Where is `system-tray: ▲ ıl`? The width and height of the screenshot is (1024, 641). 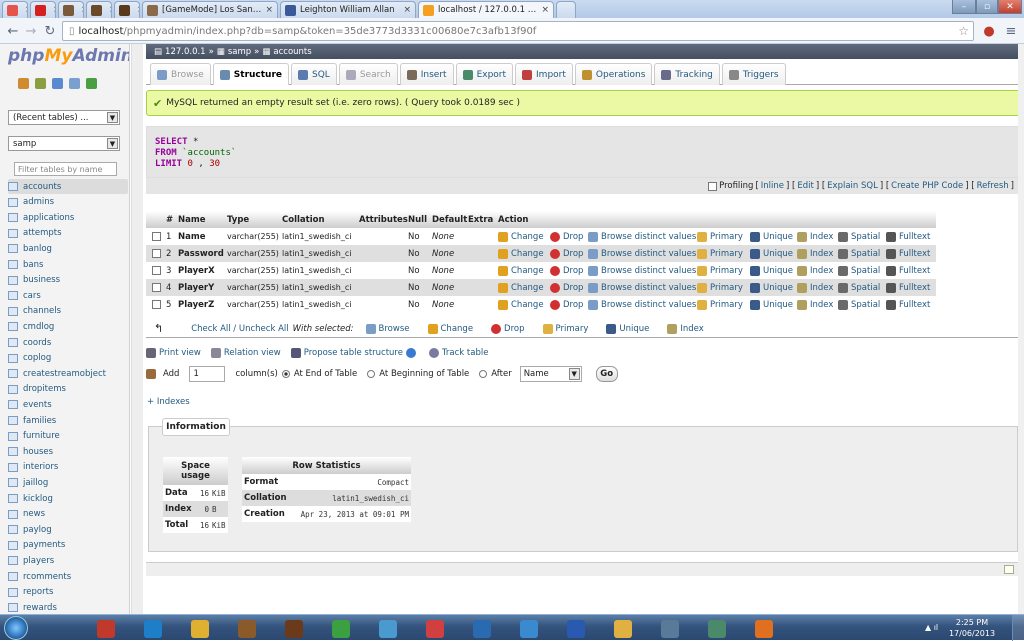
system-tray: ▲ ıl is located at coordinates (935, 629).